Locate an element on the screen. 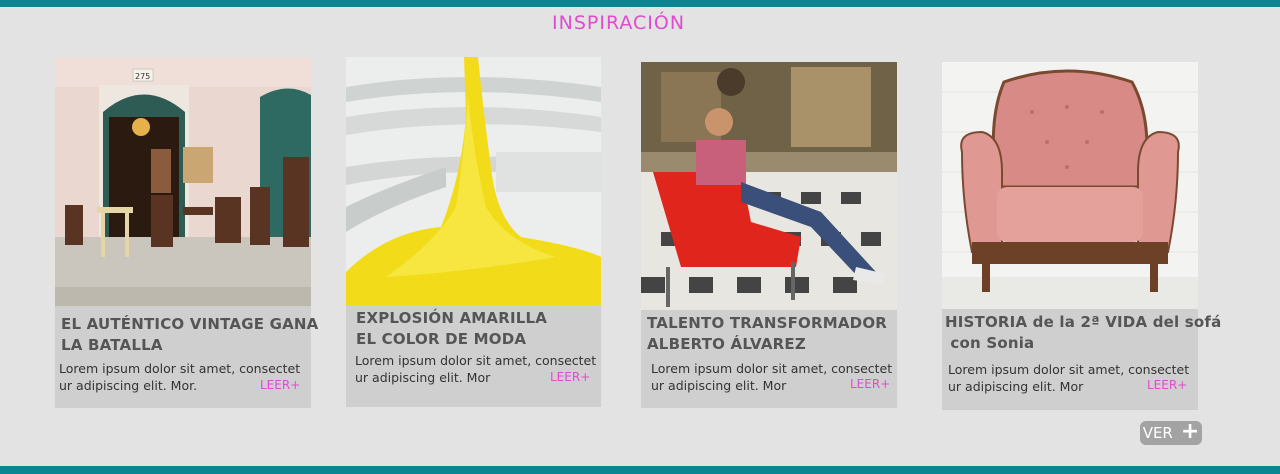 The image size is (1280, 474). house-number: 275 is located at coordinates (142, 76).